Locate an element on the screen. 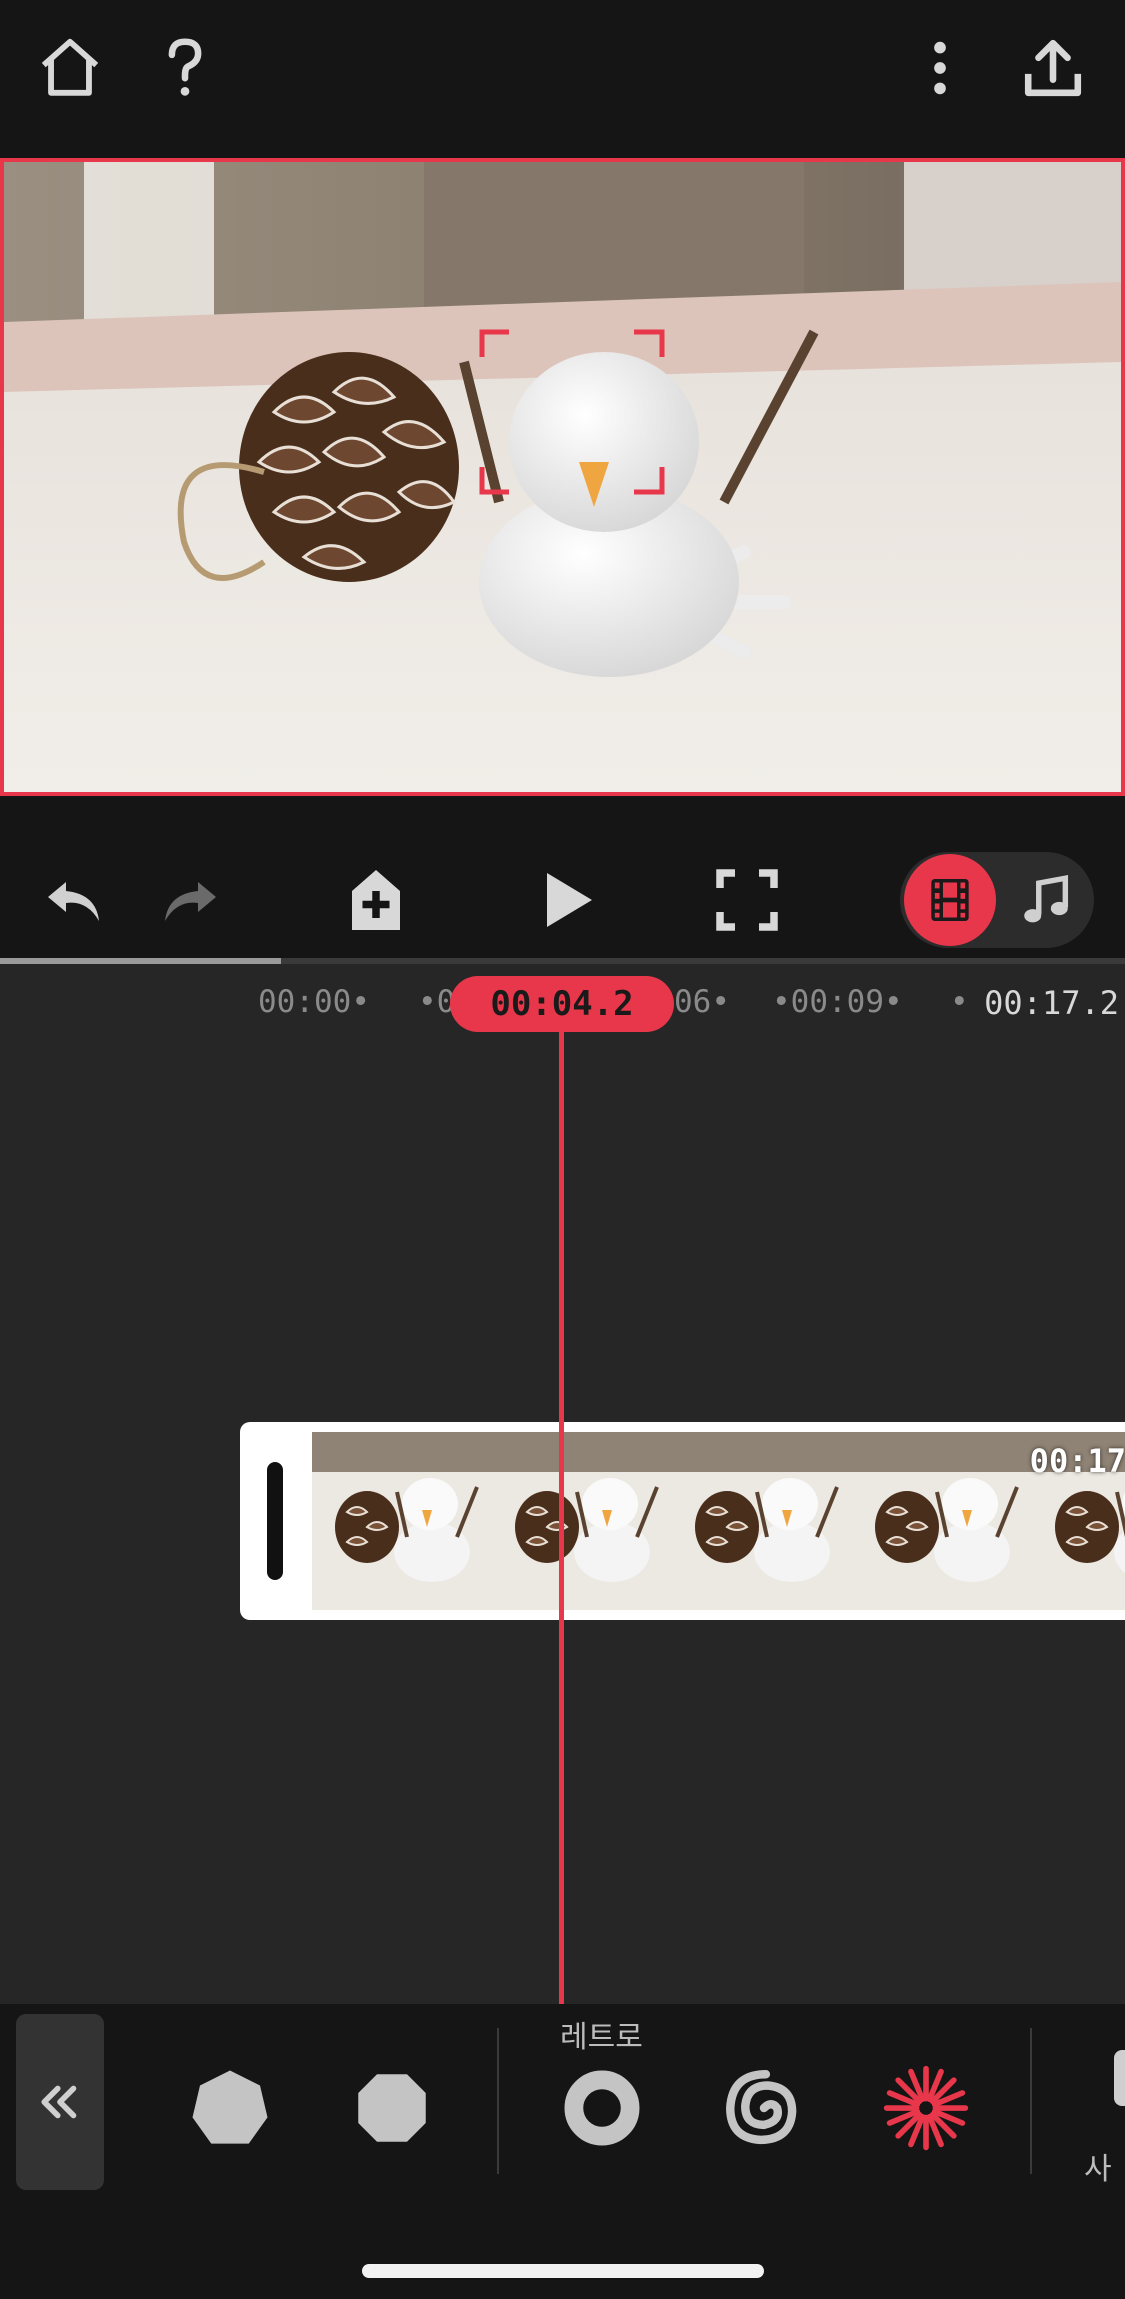 The image size is (1125, 2299). film-icon is located at coordinates (950, 900).